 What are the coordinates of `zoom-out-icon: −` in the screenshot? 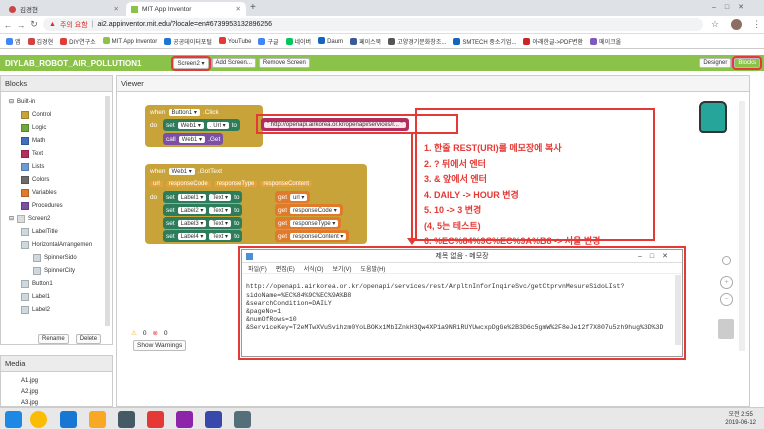 It's located at (726, 299).